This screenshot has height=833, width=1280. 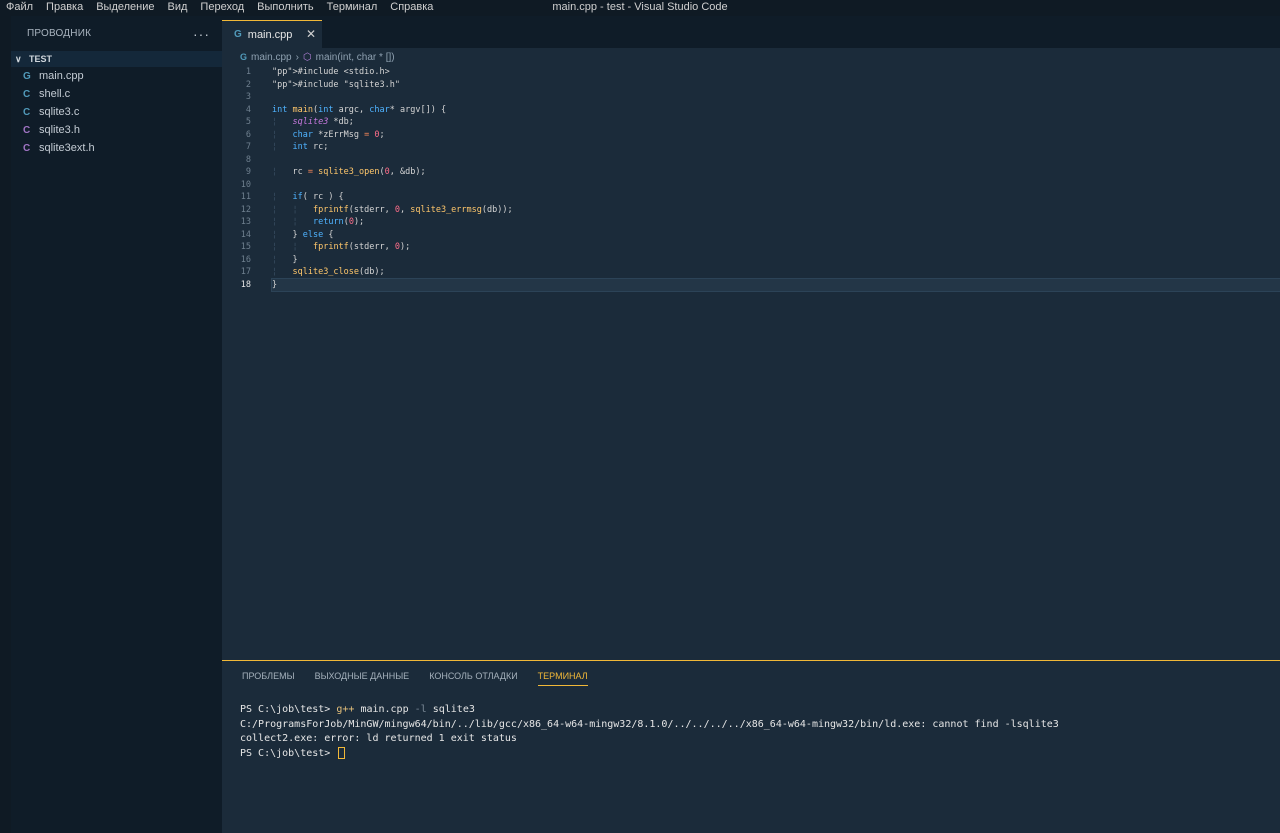 I want to click on code-line: ¦ int rc;, so click(x=776, y=147).